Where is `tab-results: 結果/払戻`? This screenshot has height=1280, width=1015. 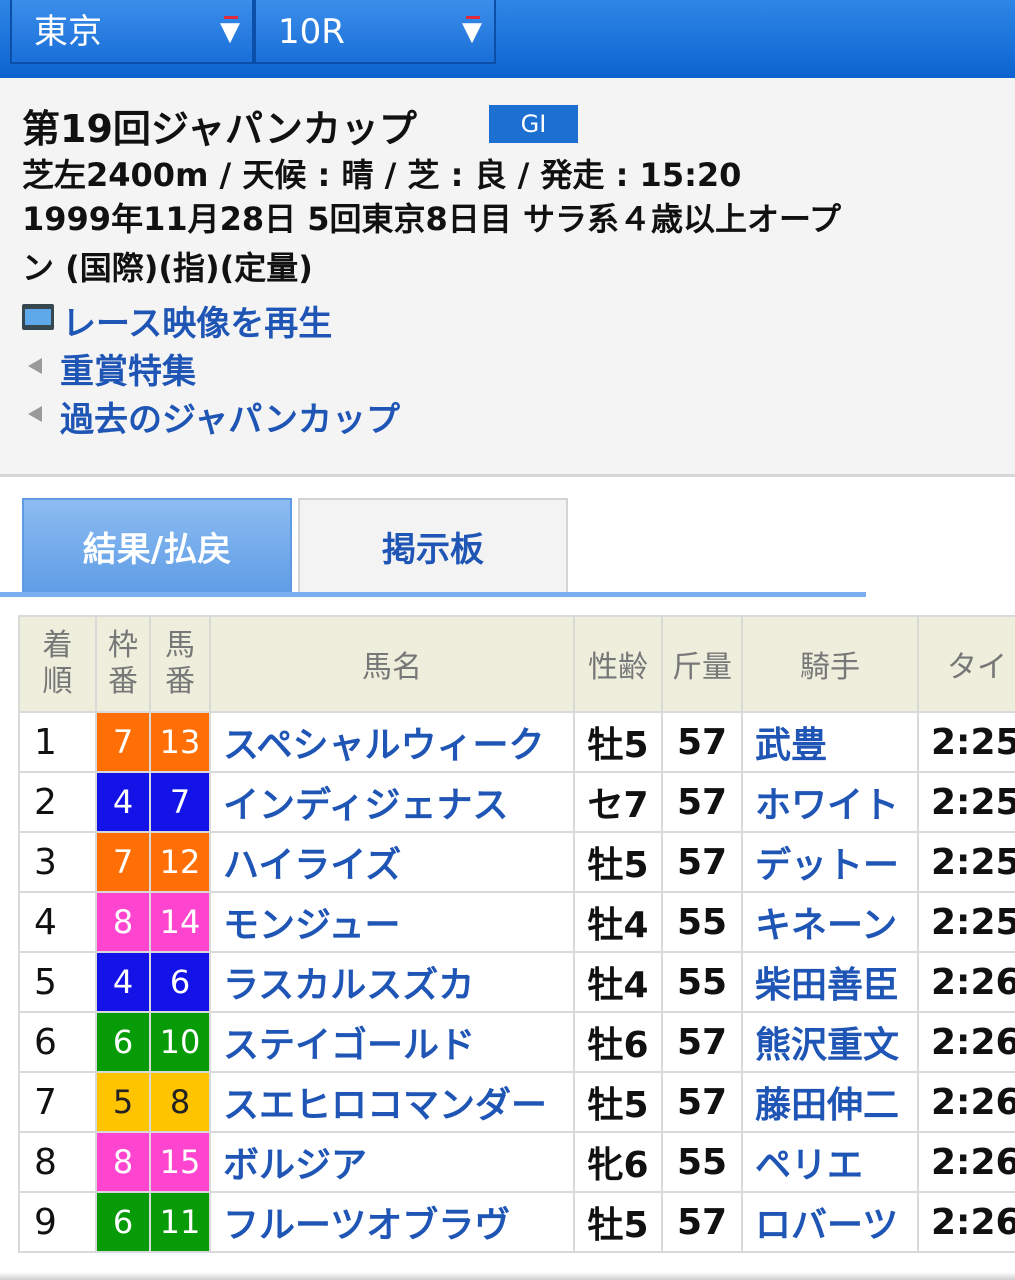
tab-results: 結果/払戻 is located at coordinates (157, 546).